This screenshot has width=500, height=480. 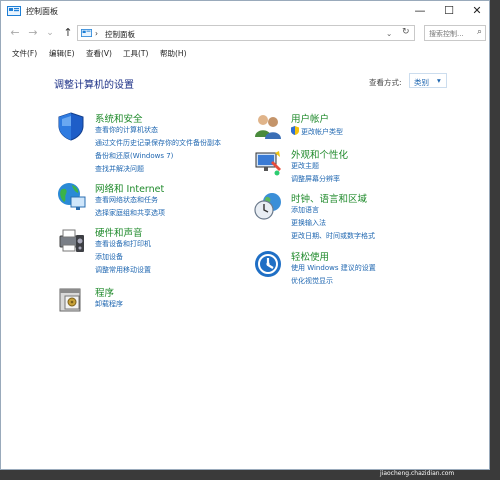 What do you see at coordinates (50, 33) in the screenshot?
I see `recent-locations-button: ⌄` at bounding box center [50, 33].